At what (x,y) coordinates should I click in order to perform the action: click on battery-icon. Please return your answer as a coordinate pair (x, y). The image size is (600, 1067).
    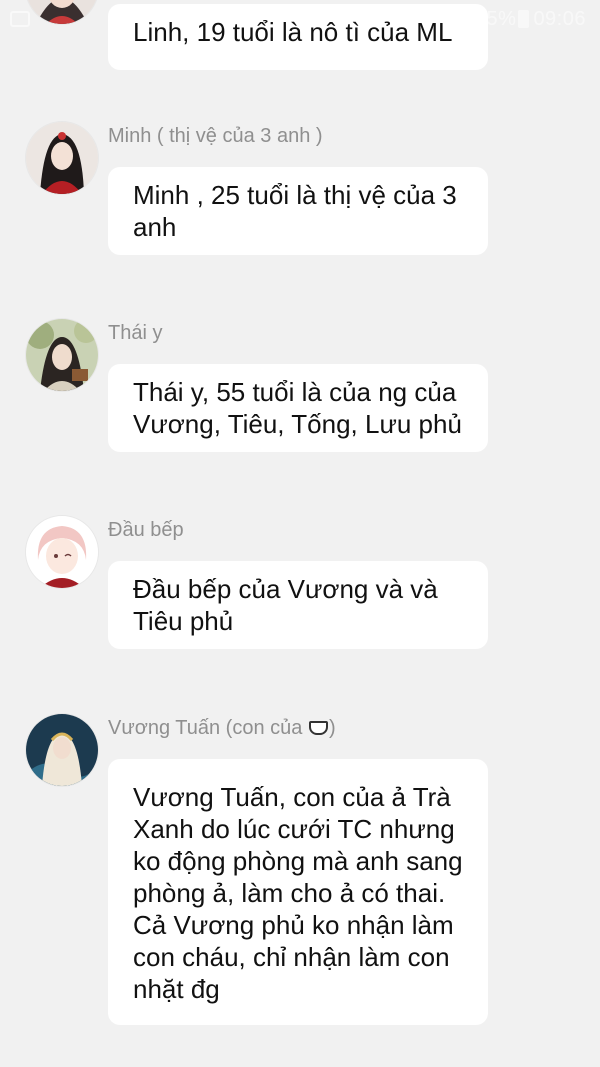
    Looking at the image, I should click on (524, 19).